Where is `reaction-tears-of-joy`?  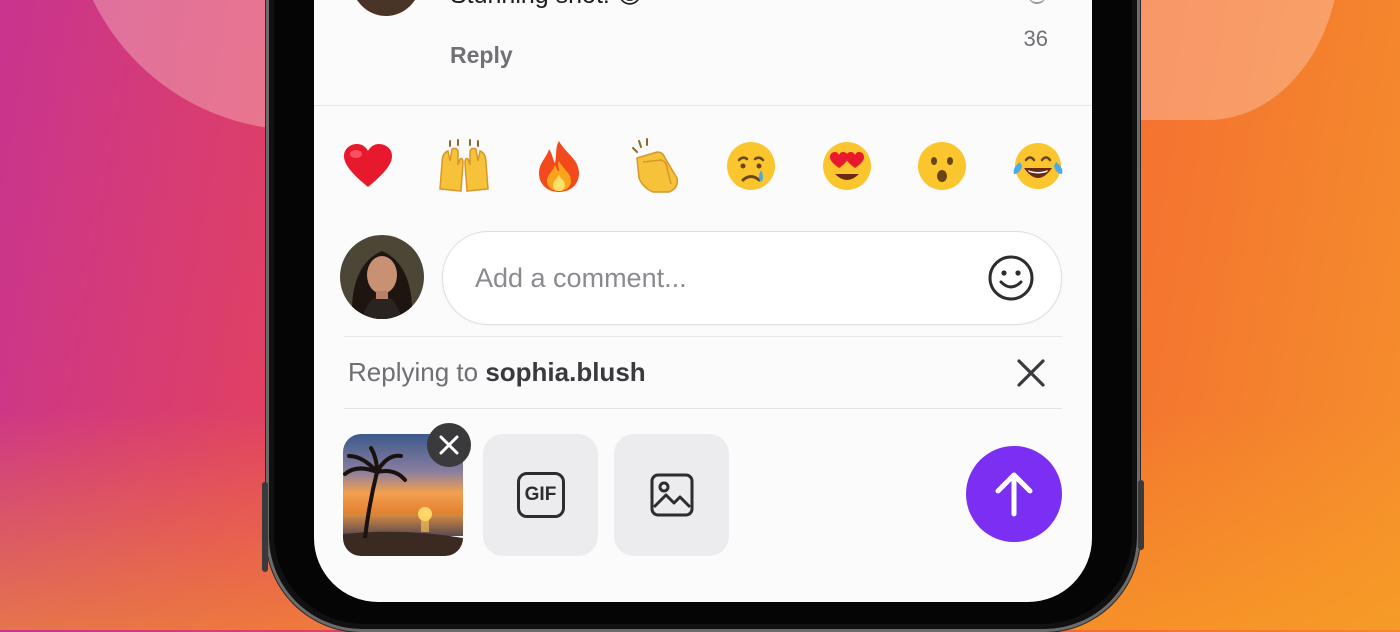 reaction-tears-of-joy is located at coordinates (1038, 166).